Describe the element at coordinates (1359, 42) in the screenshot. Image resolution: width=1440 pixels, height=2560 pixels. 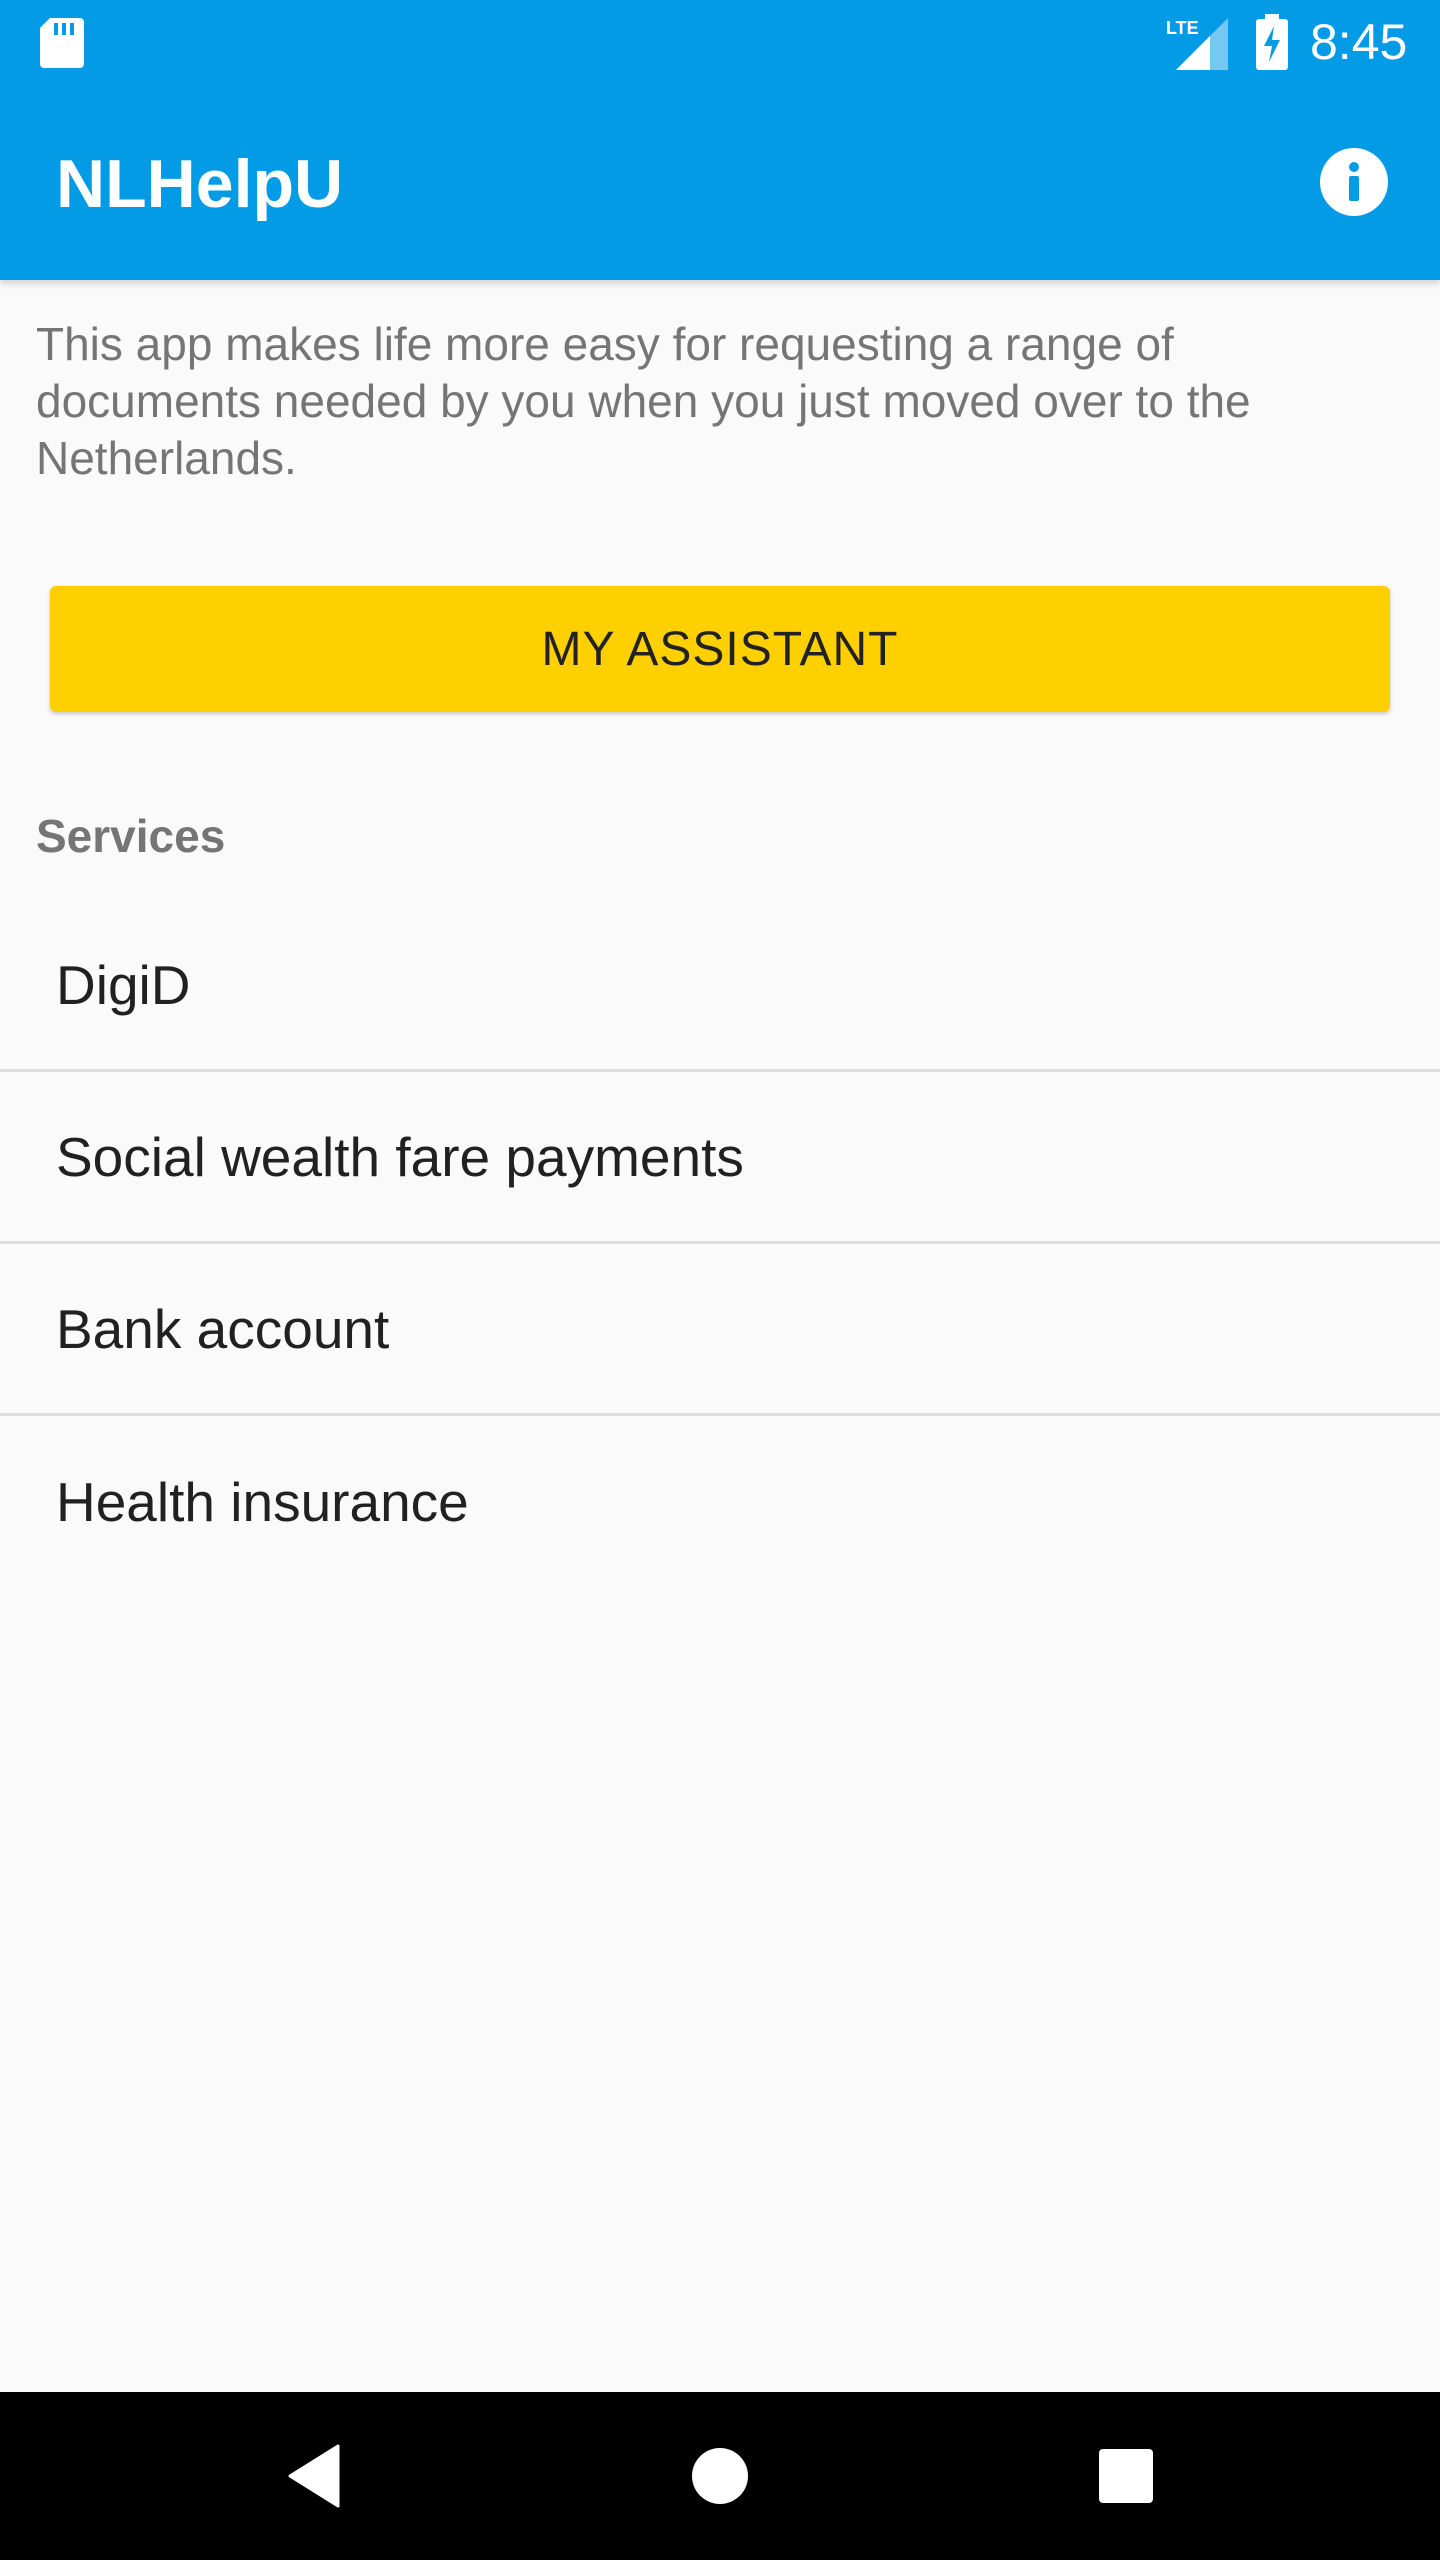
I see `status-time: 8:45` at that location.